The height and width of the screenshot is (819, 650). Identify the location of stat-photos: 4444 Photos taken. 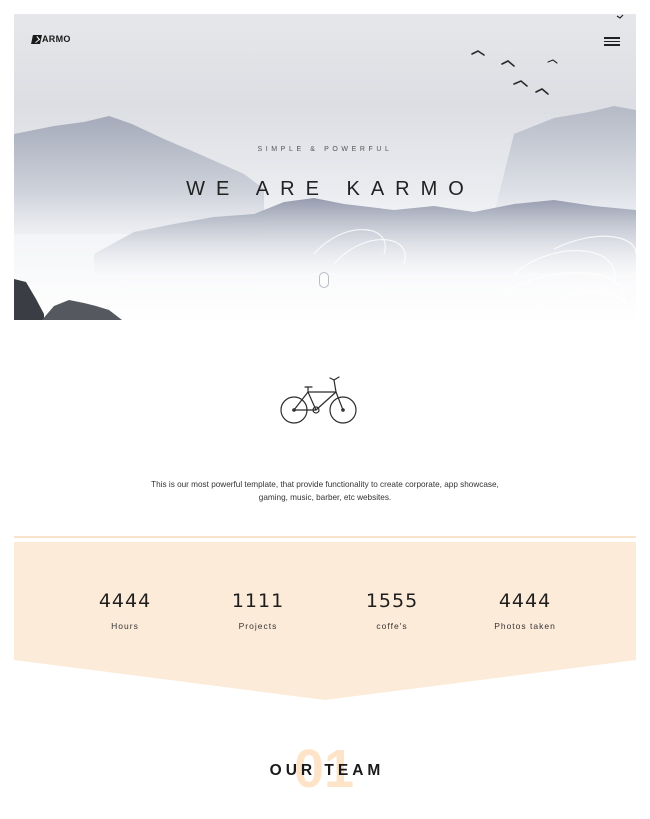
(525, 610).